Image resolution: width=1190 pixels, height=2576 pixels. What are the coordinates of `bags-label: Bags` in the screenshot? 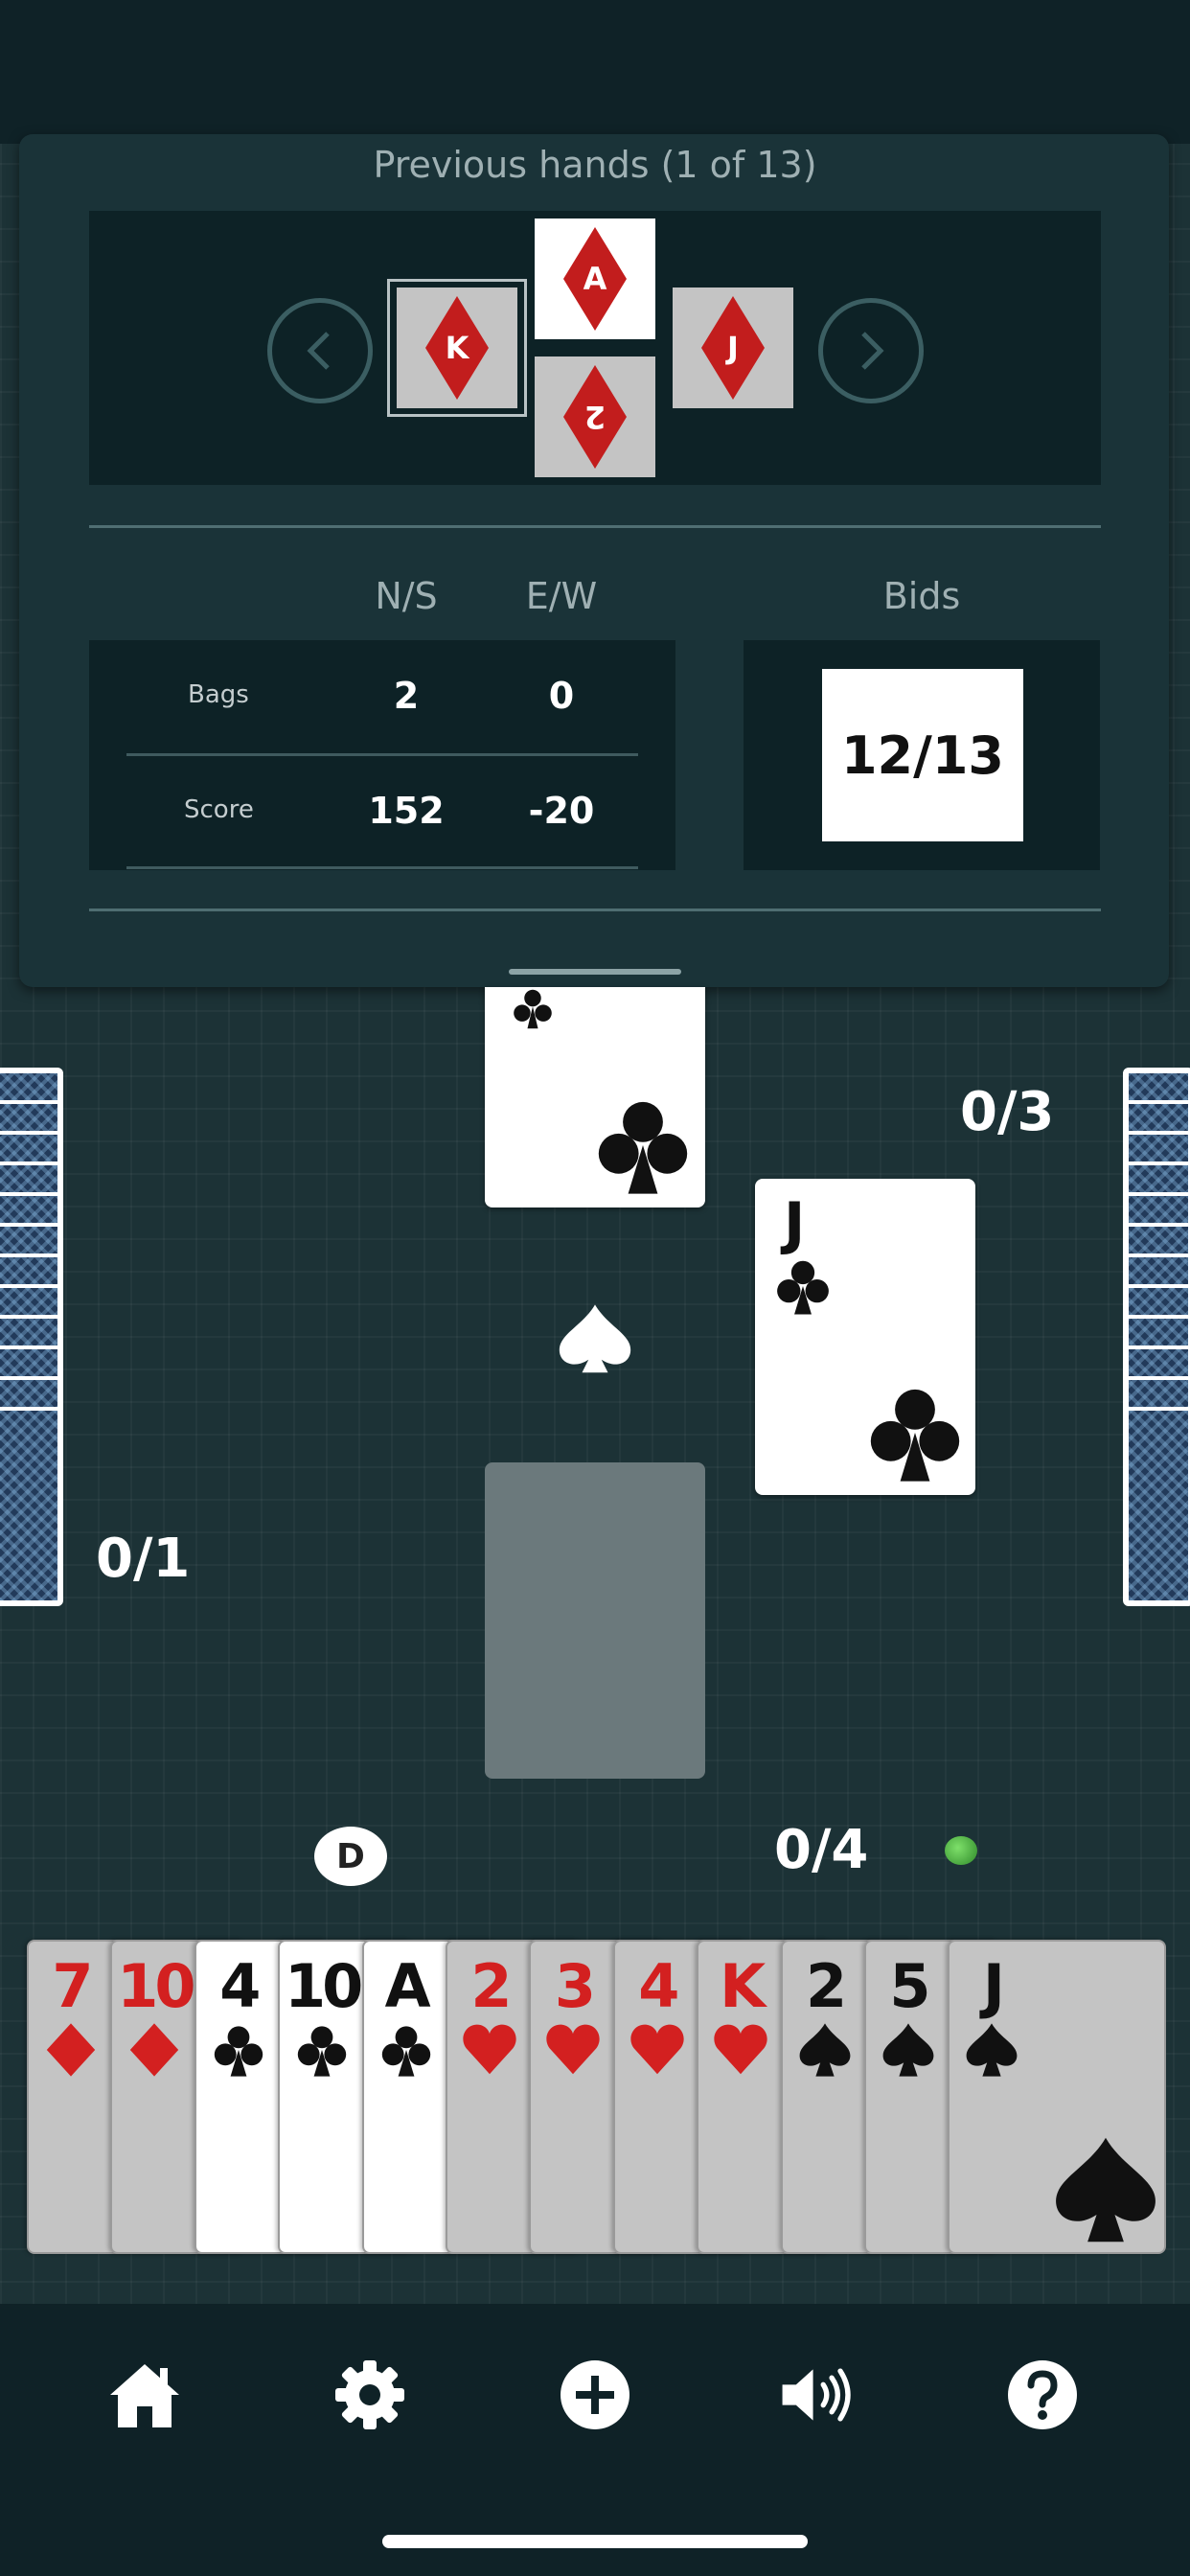 It's located at (218, 694).